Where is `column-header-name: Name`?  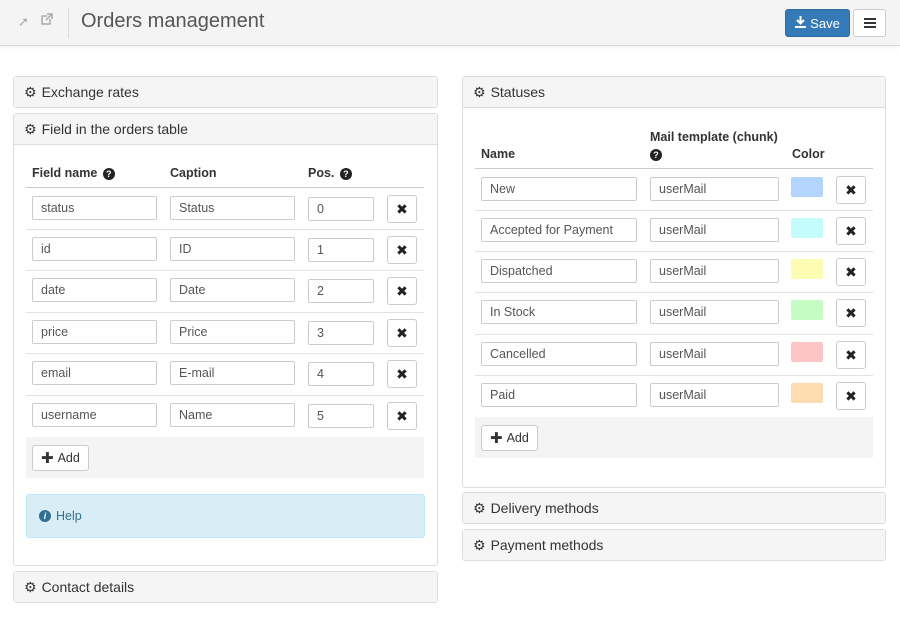
column-header-name: Name is located at coordinates (498, 154).